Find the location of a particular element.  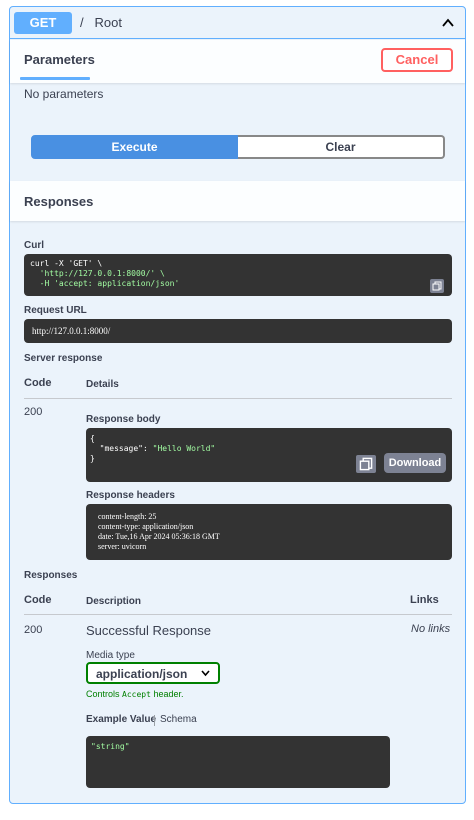

curl-label: Curl is located at coordinates (34, 245).